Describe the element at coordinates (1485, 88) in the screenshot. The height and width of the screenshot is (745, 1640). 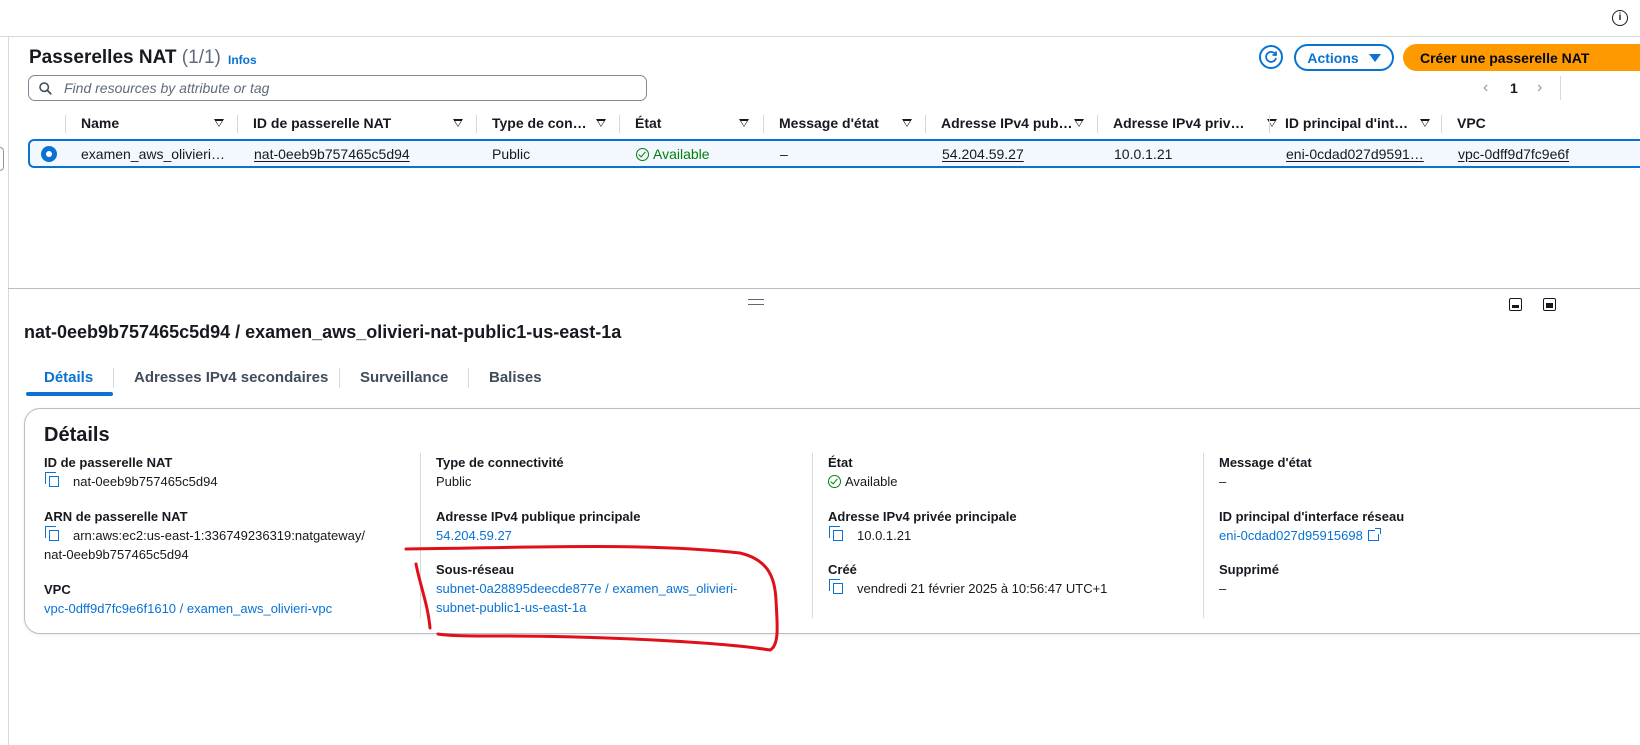
I see `pagination-prev: ‹` at that location.